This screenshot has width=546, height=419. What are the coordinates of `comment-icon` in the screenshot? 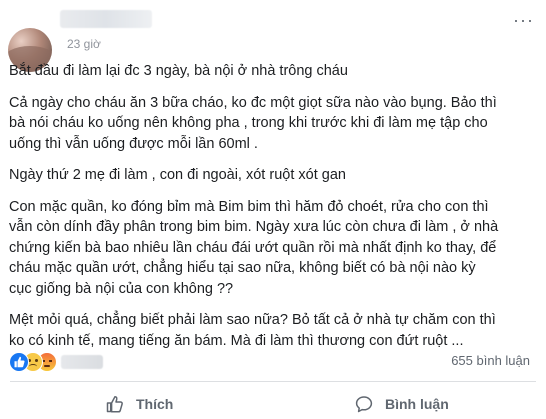 It's located at (364, 404).